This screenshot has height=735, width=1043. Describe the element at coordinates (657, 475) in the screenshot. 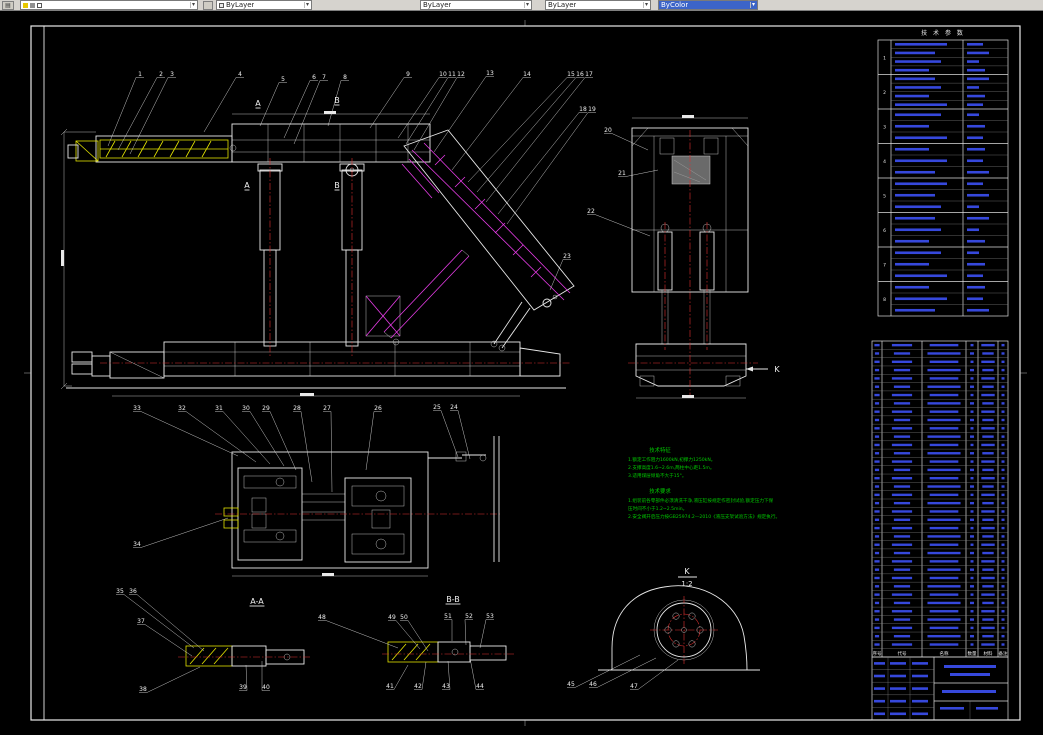

I see `svg-text: 3.适用煤层倾角不大于15°。` at that location.